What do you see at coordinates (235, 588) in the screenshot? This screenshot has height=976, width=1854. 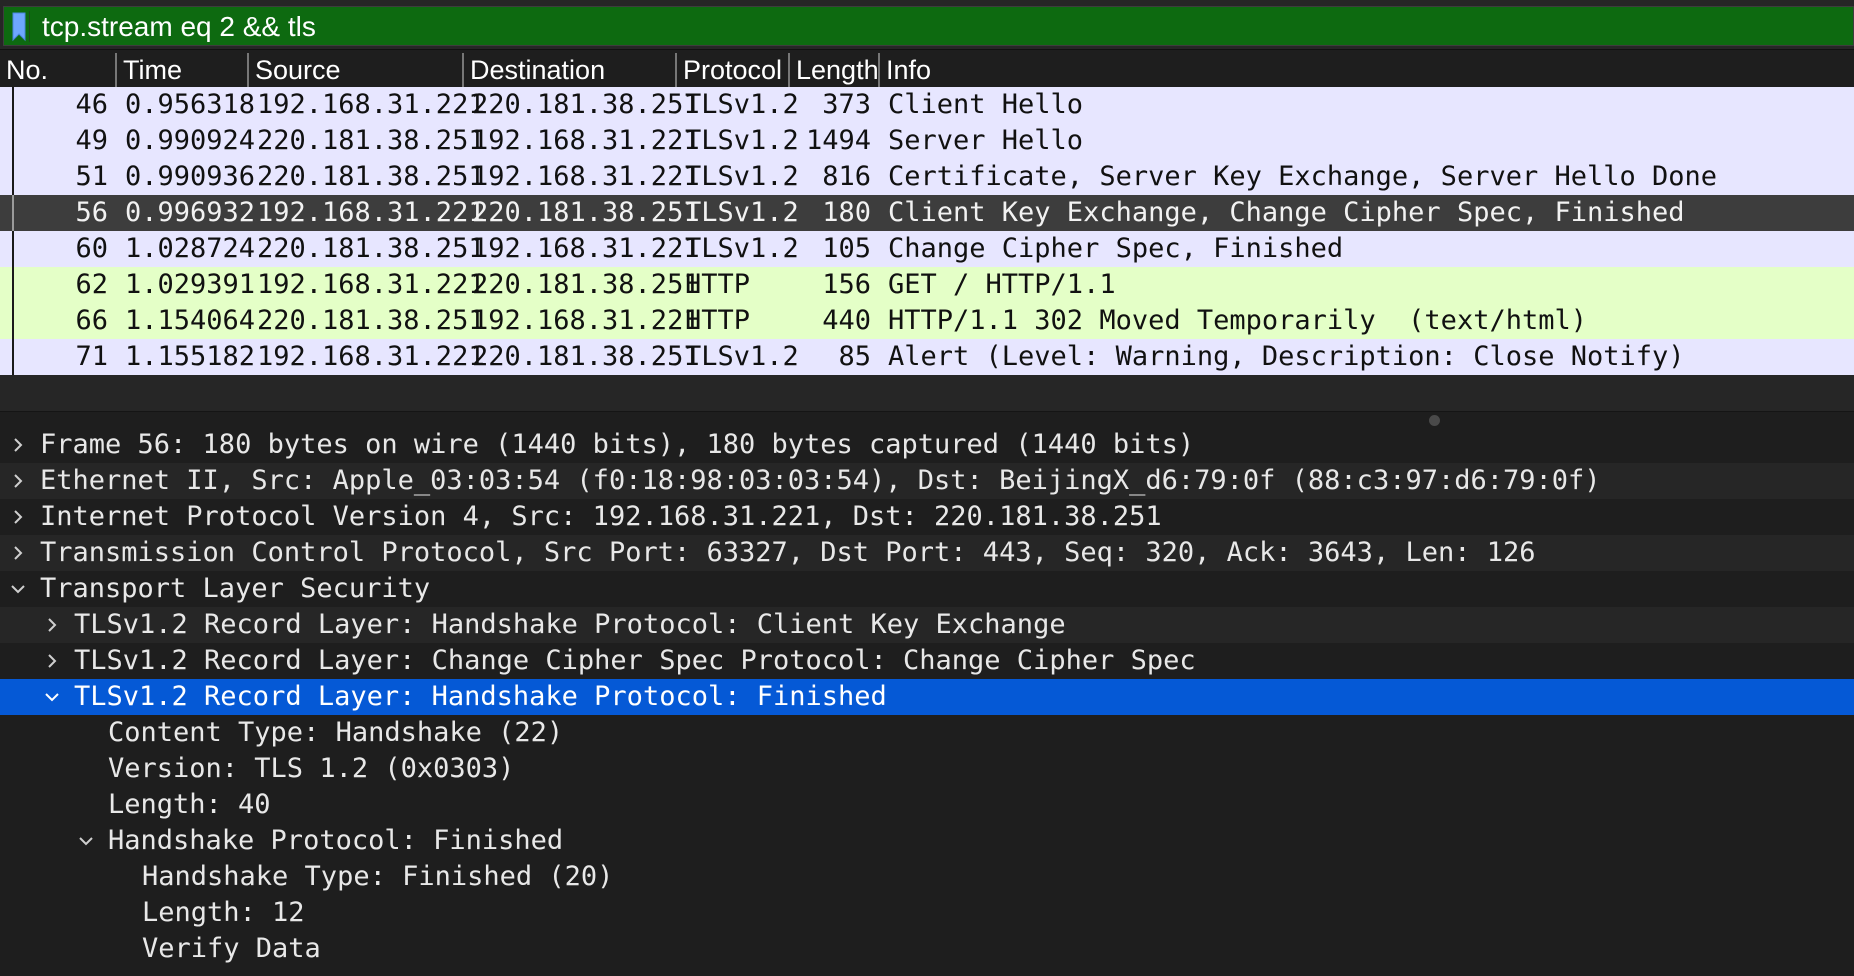 I see `tree-item-label: Transport Layer Security` at bounding box center [235, 588].